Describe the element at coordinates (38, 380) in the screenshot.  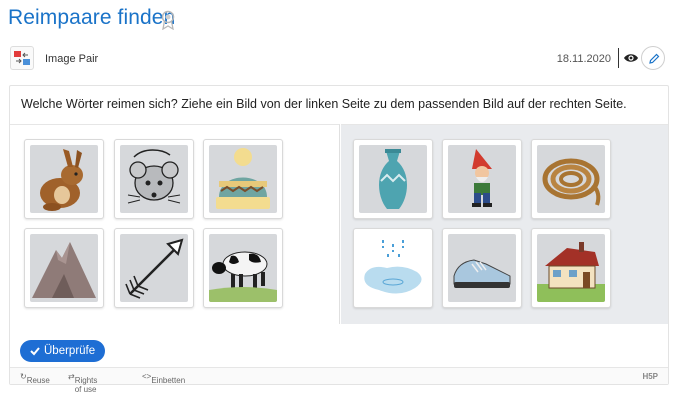
I see `reuse-label: Reuse` at that location.